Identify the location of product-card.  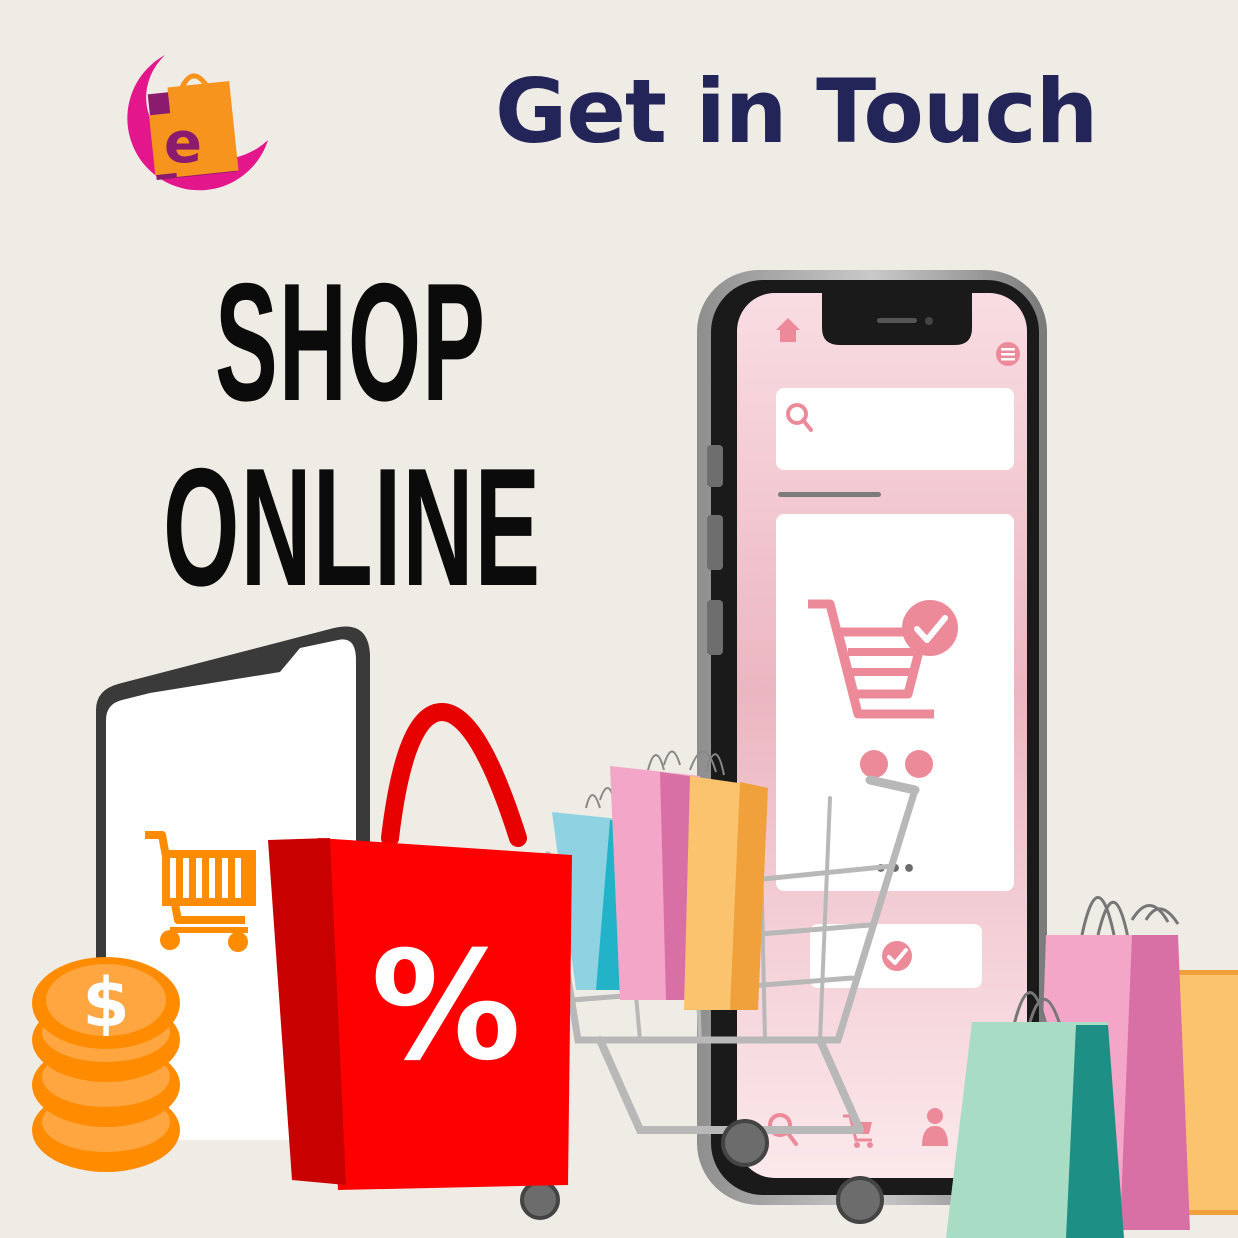
(895, 702).